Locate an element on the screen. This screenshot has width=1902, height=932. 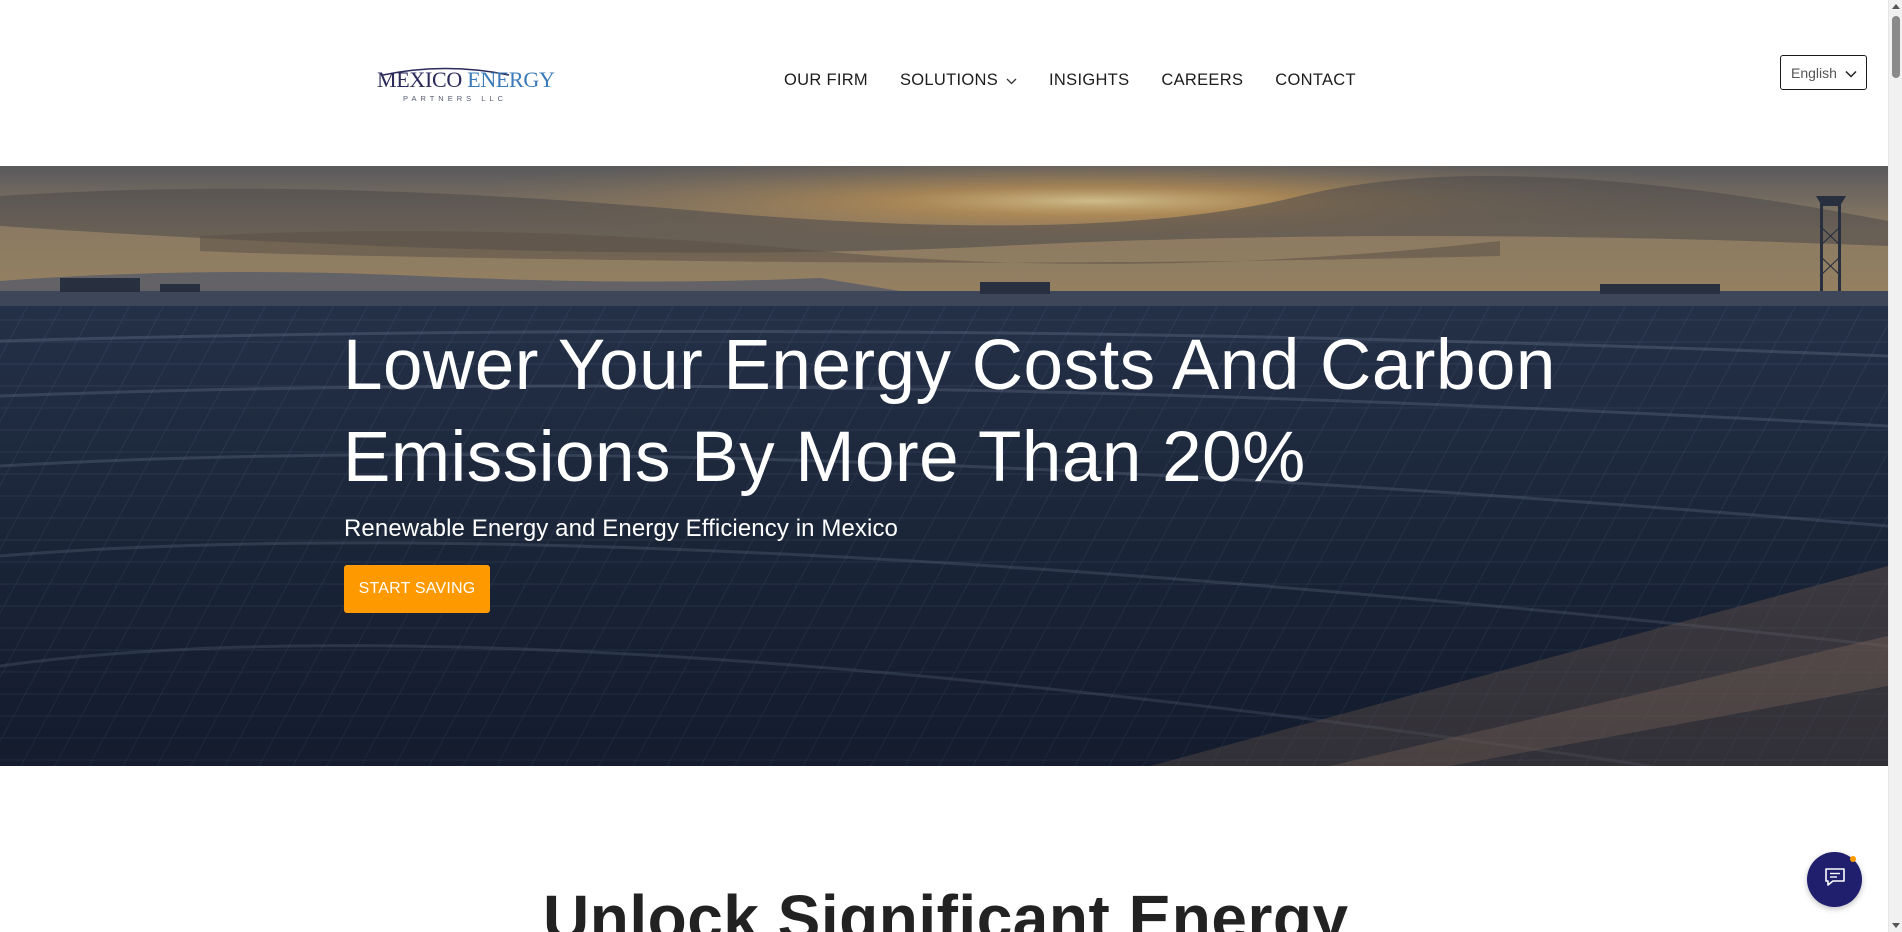
nav-label: INSIGHTS is located at coordinates (1089, 80).